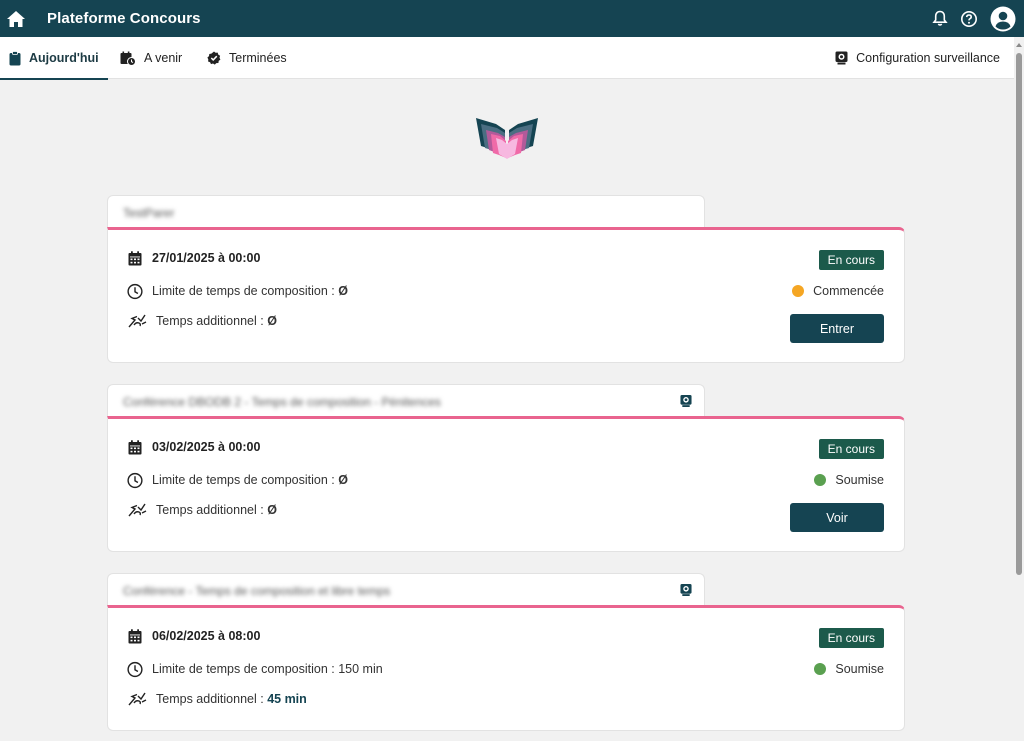 This screenshot has height=741, width=1024. What do you see at coordinates (206, 258) in the screenshot?
I see `exam-date: 27/01/2025 à 00:00` at bounding box center [206, 258].